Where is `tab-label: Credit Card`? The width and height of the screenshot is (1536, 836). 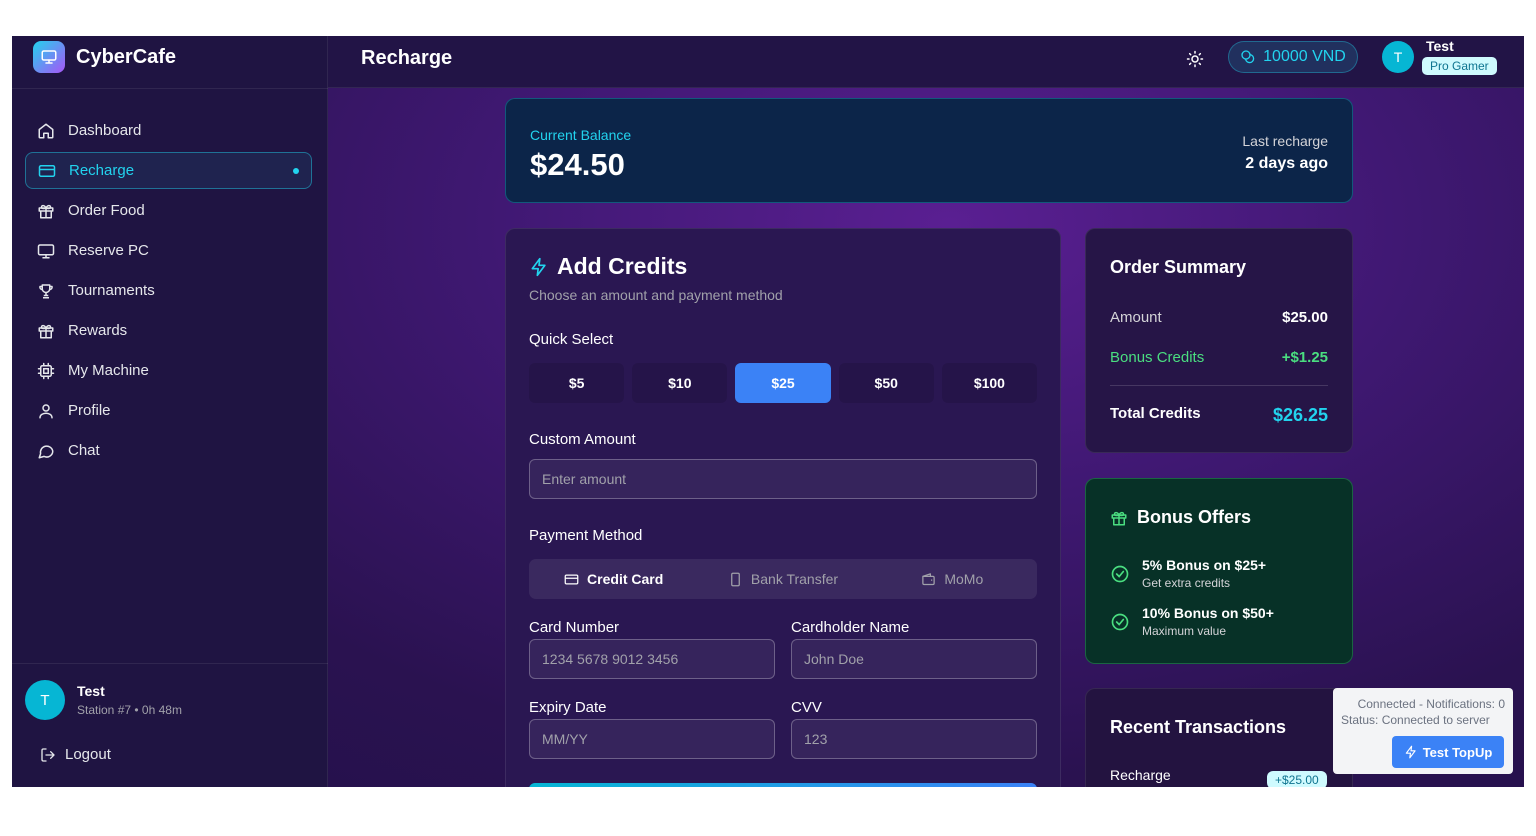 tab-label: Credit Card is located at coordinates (625, 579).